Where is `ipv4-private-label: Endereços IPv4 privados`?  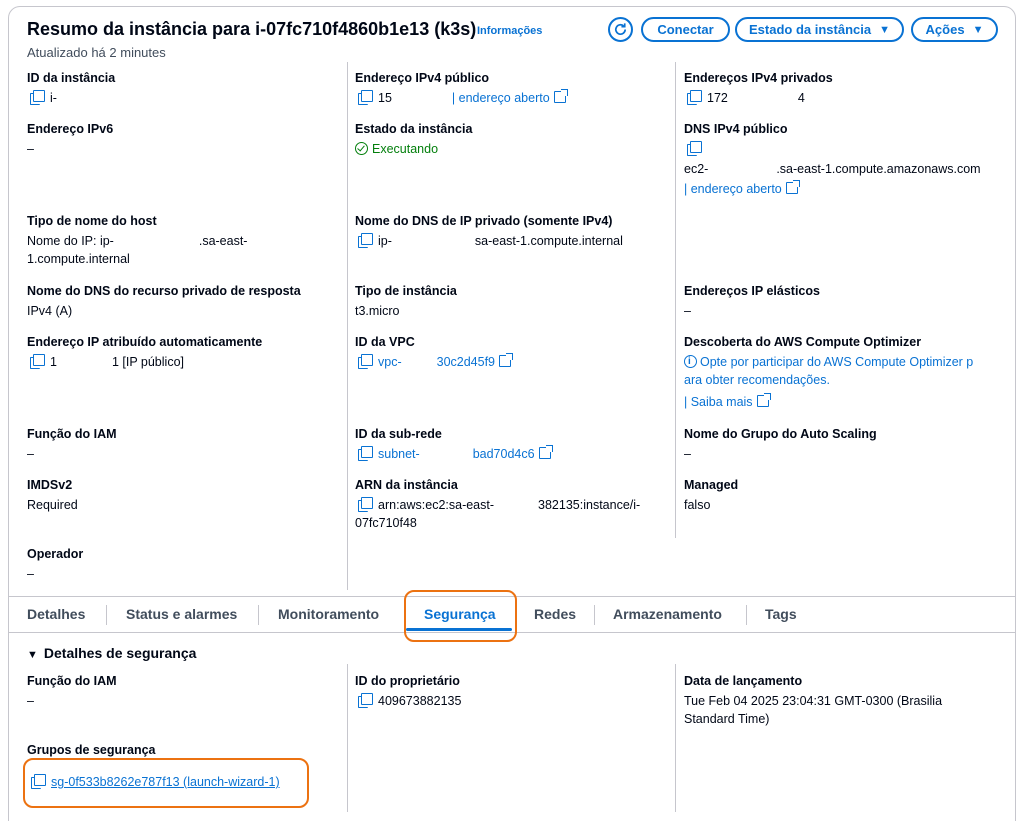 ipv4-private-label: Endereços IPv4 privados is located at coordinates (758, 78).